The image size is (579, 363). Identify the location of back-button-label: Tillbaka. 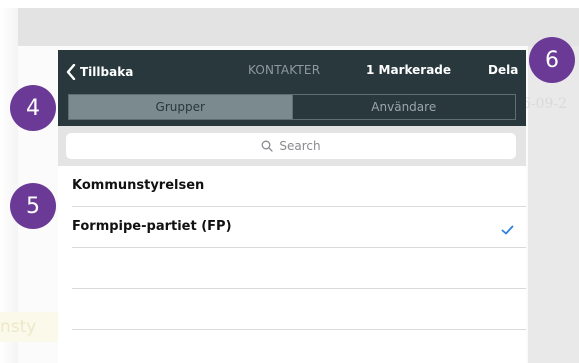
(107, 72).